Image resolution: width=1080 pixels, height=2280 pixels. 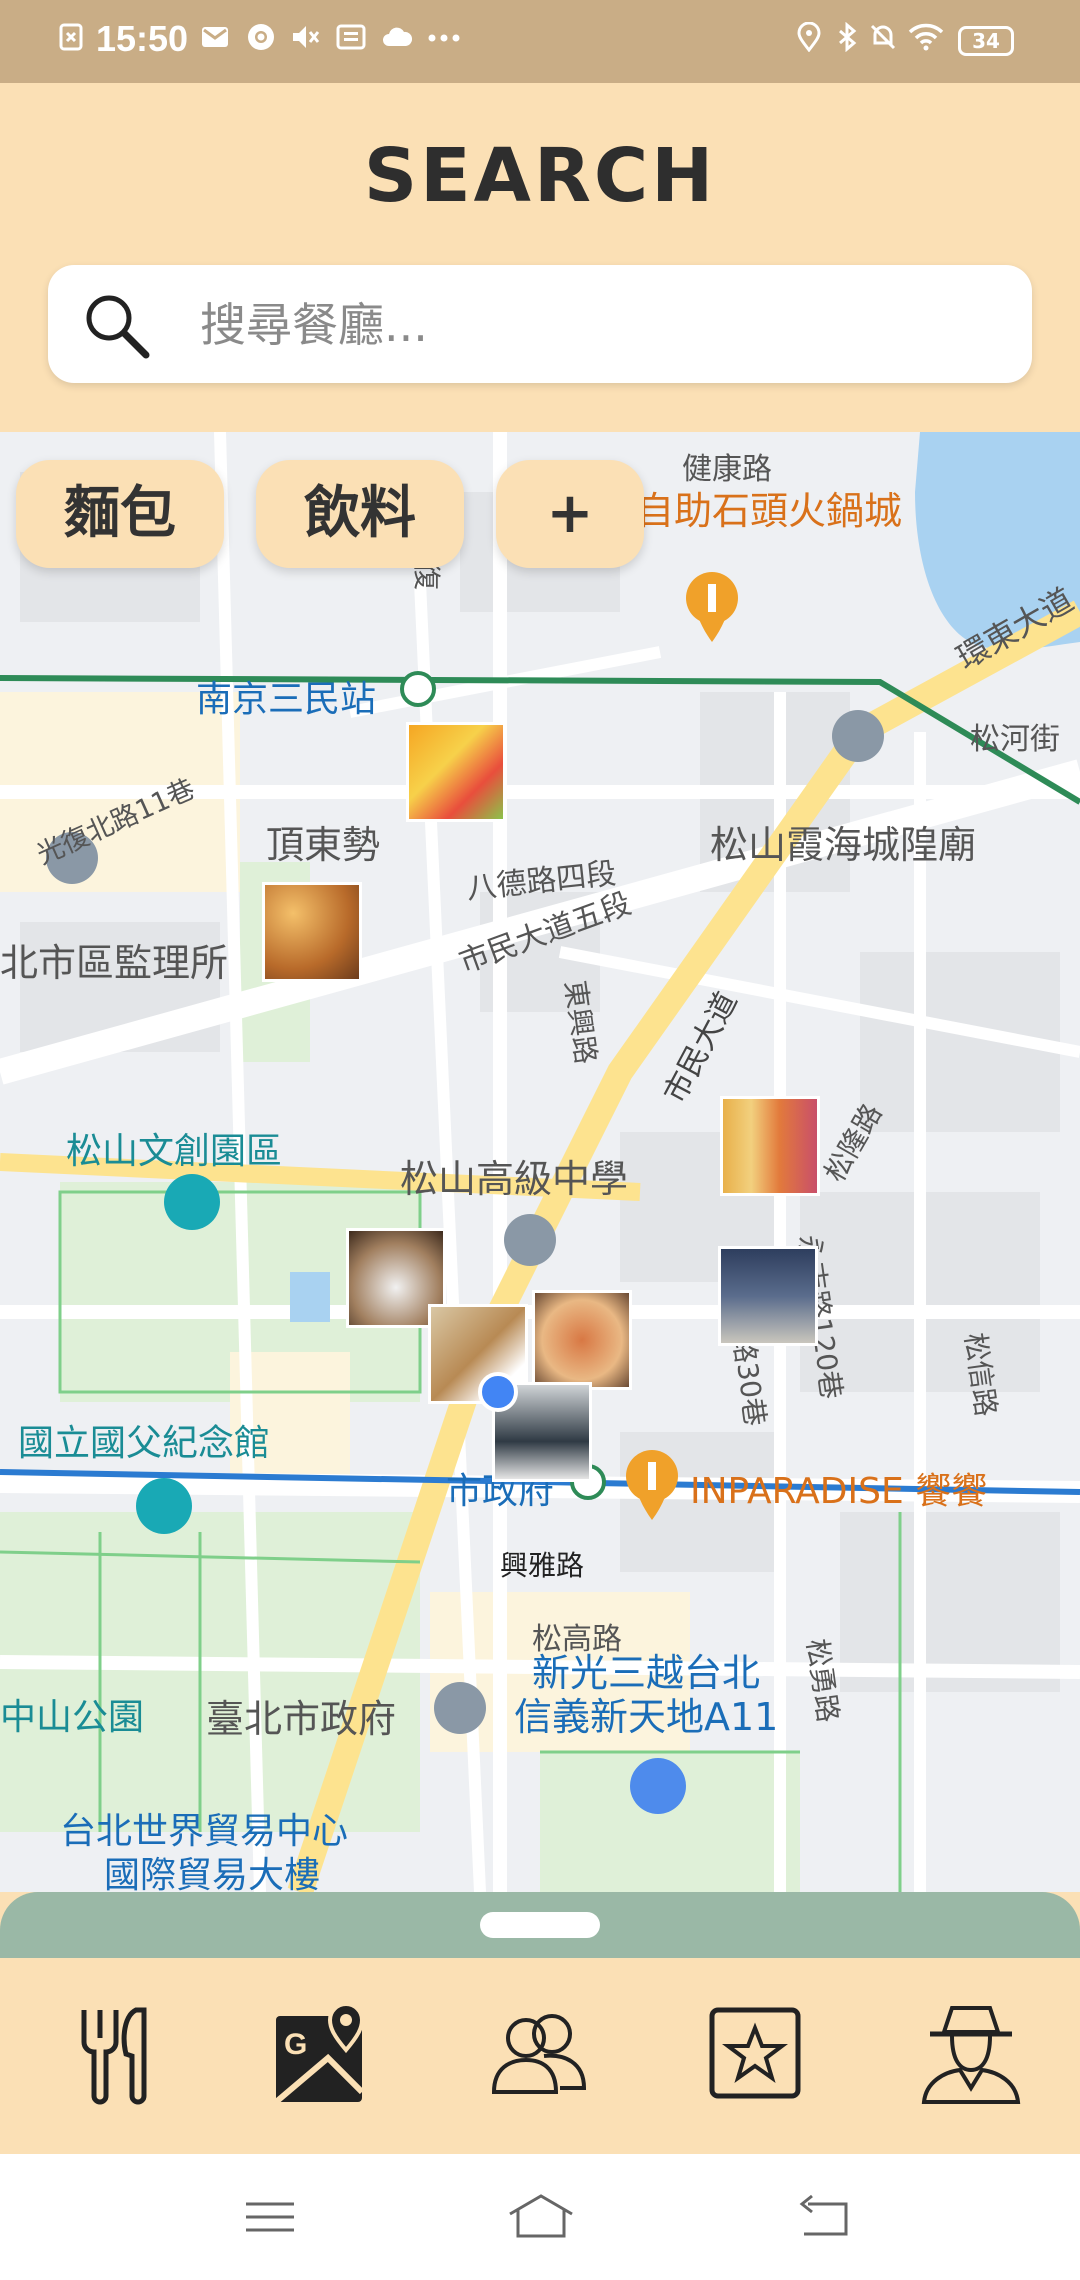 I want to click on map-icon: G, so click(x=323, y=2053).